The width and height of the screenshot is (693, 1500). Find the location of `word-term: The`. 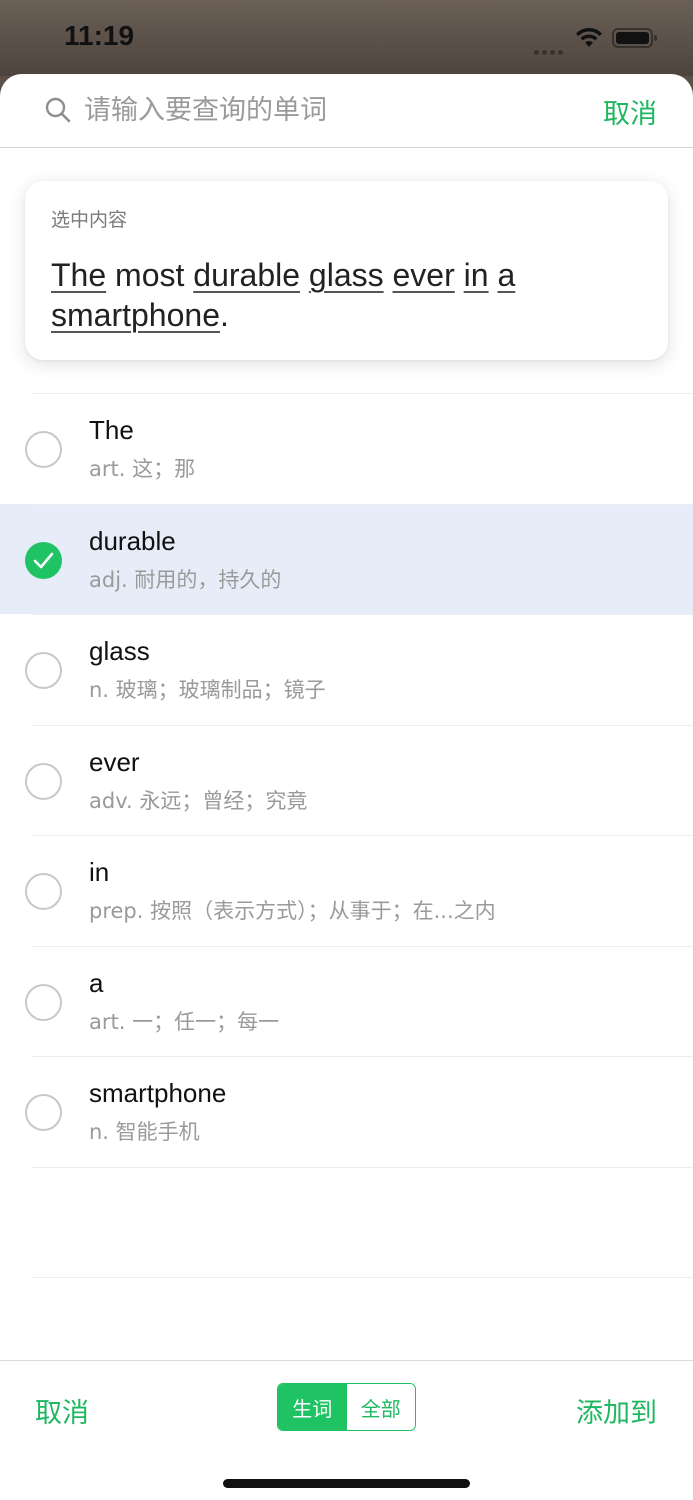

word-term: The is located at coordinates (111, 430).